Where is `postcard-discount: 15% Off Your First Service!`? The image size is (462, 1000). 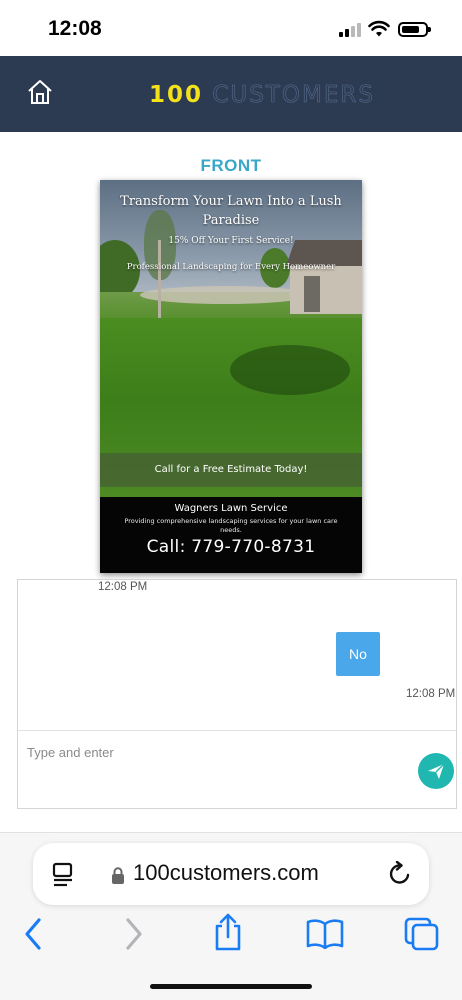 postcard-discount: 15% Off Your First Service! is located at coordinates (231, 241).